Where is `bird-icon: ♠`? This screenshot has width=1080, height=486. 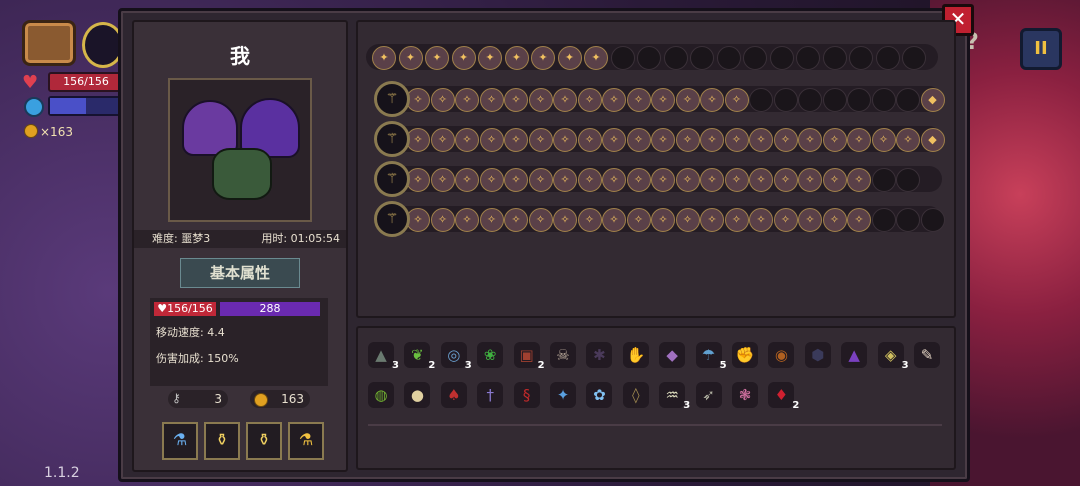
bird-icon: ♠ is located at coordinates (453, 395).